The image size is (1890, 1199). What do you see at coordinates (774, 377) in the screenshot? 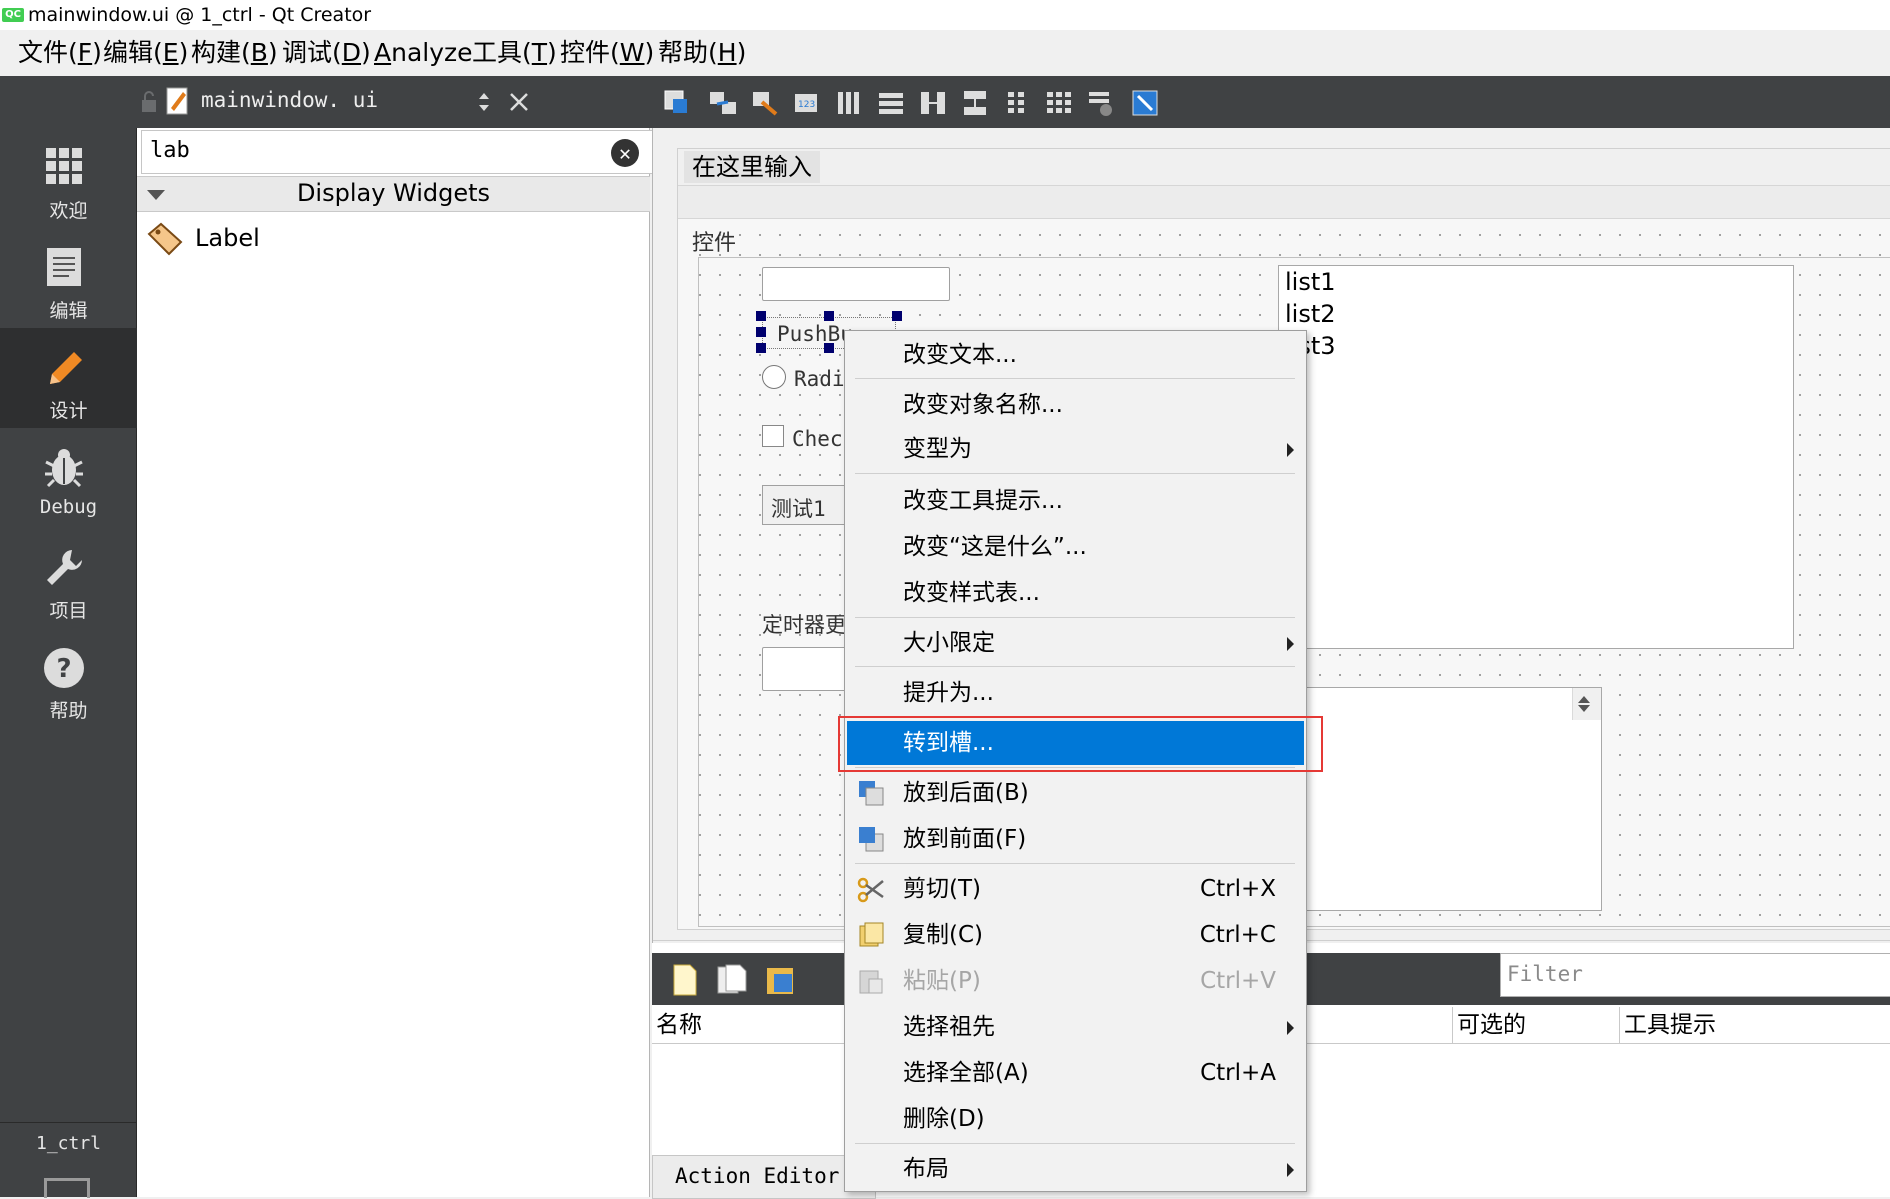
I see `radio-button-icon` at bounding box center [774, 377].